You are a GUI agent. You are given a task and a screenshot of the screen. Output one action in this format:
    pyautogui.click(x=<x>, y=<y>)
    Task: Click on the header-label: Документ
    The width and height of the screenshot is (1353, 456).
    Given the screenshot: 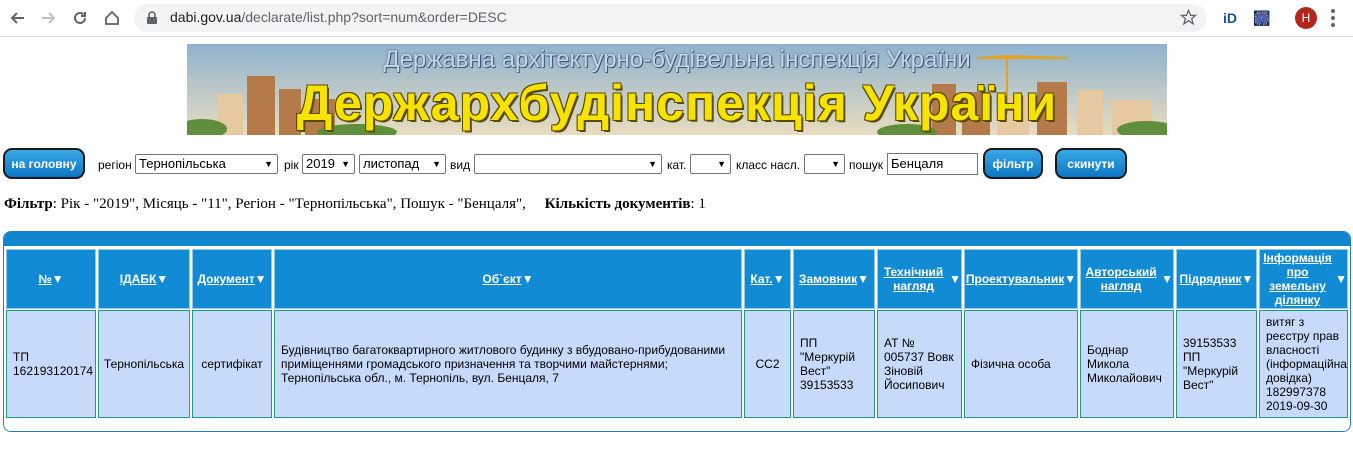 What is the action you would take?
    pyautogui.click(x=225, y=279)
    